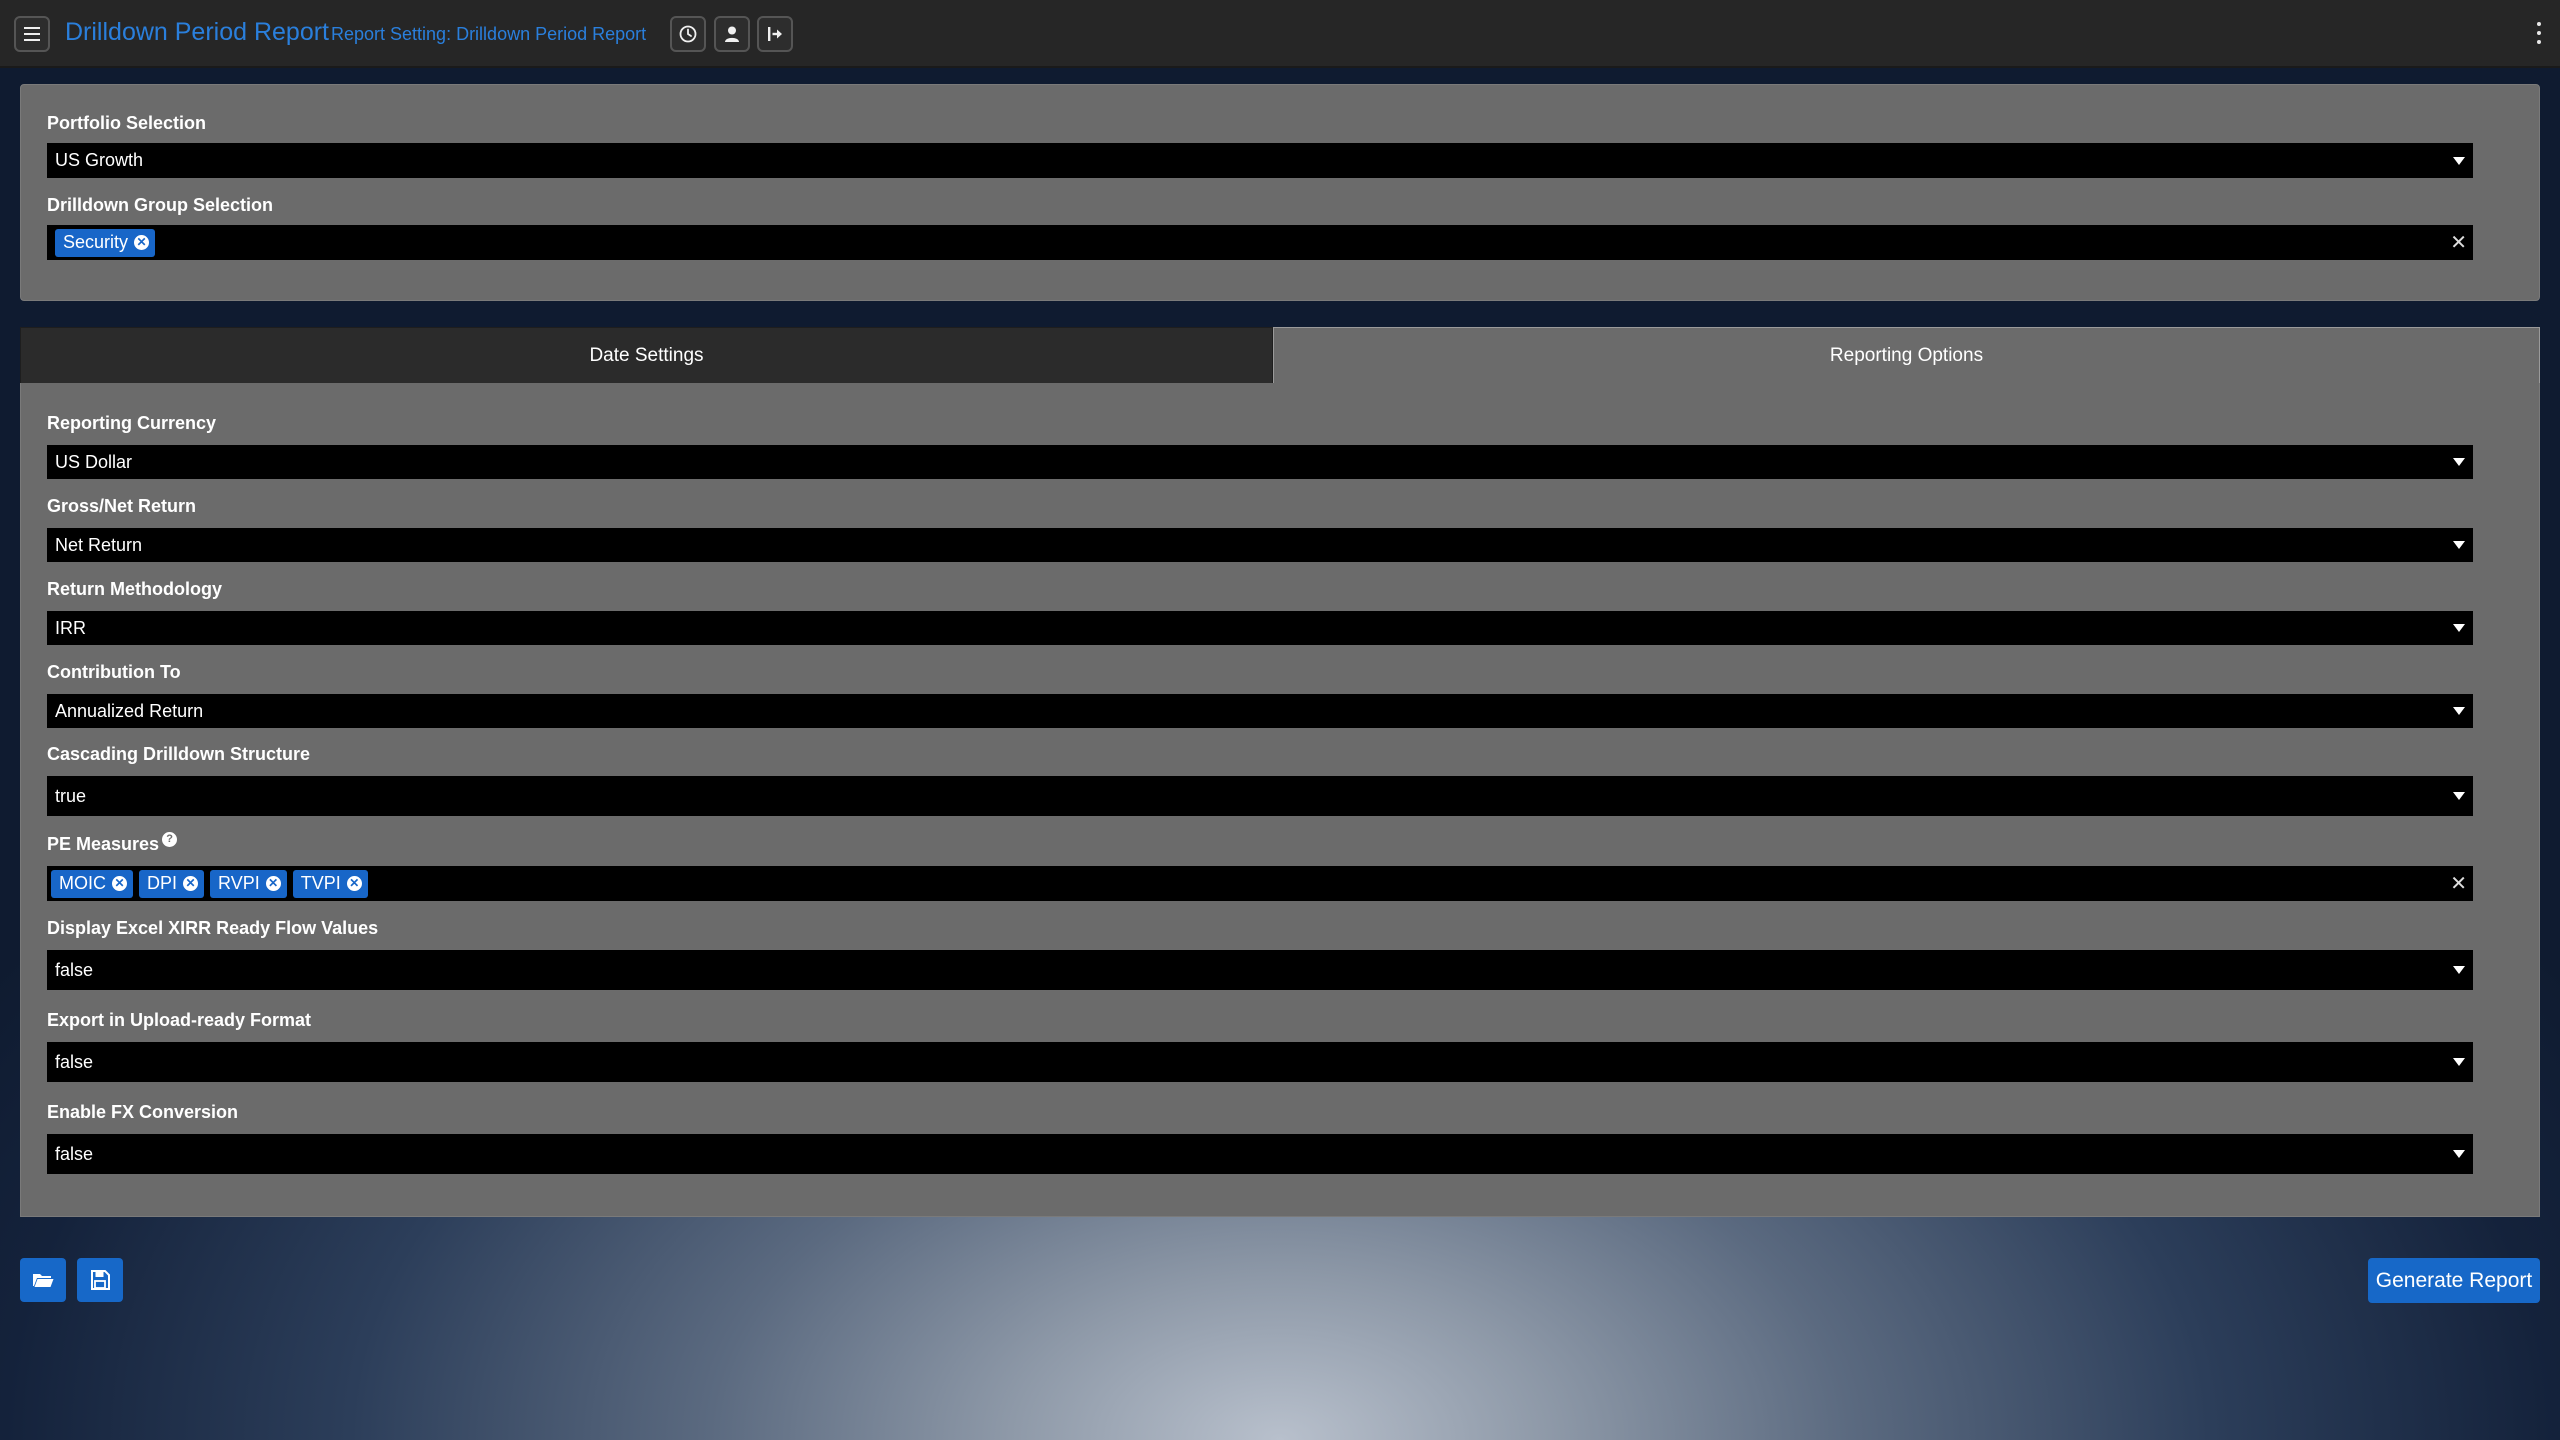 The image size is (2560, 1440). I want to click on logout-icon, so click(775, 34).